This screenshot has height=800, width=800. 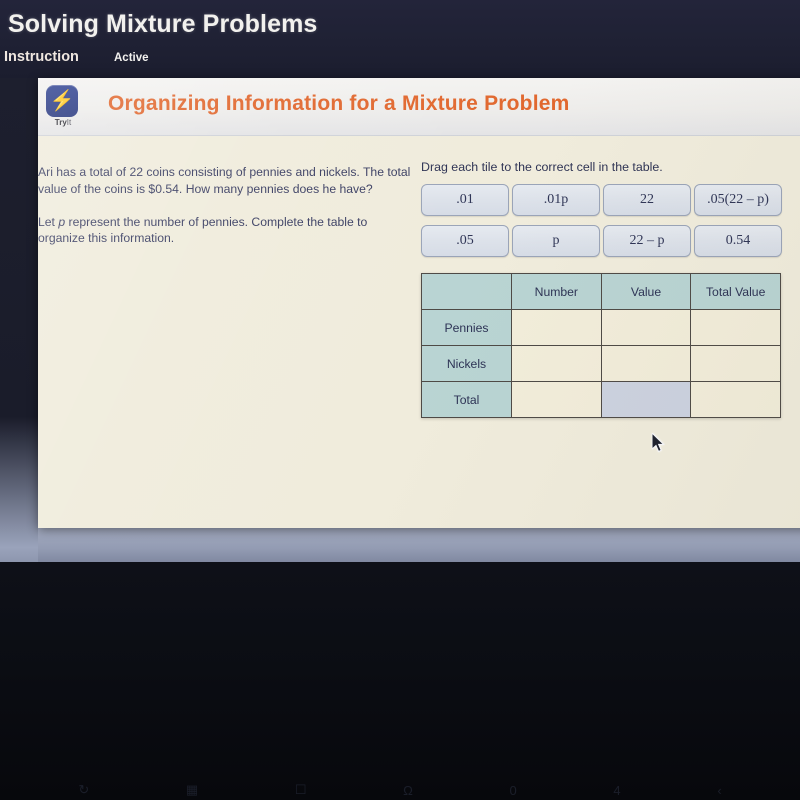 I want to click on drop-cell-nickels-number, so click(x=556, y=363).